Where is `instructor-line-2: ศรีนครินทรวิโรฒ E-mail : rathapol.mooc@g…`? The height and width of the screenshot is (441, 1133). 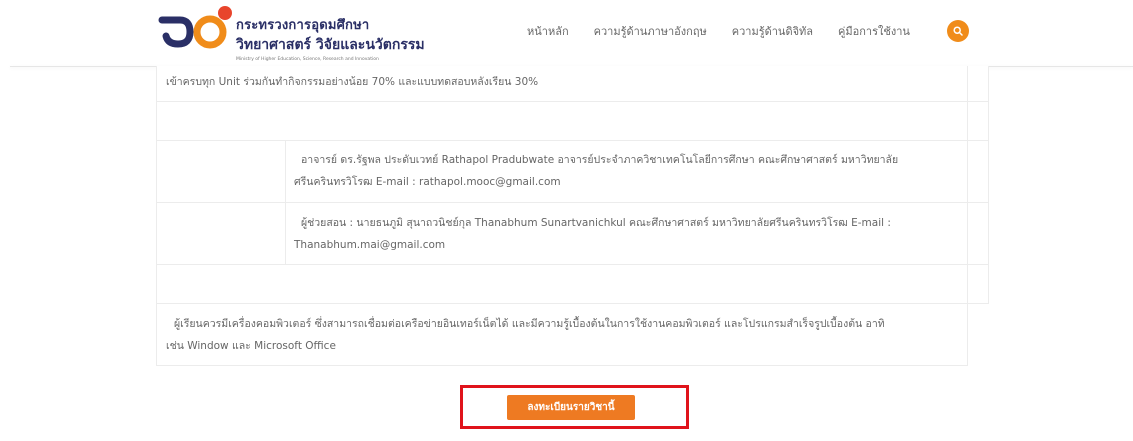 instructor-line-2: ศรีนครินทรวิโรฒ E-mail : rathapol.mooc@g… is located at coordinates (427, 182).